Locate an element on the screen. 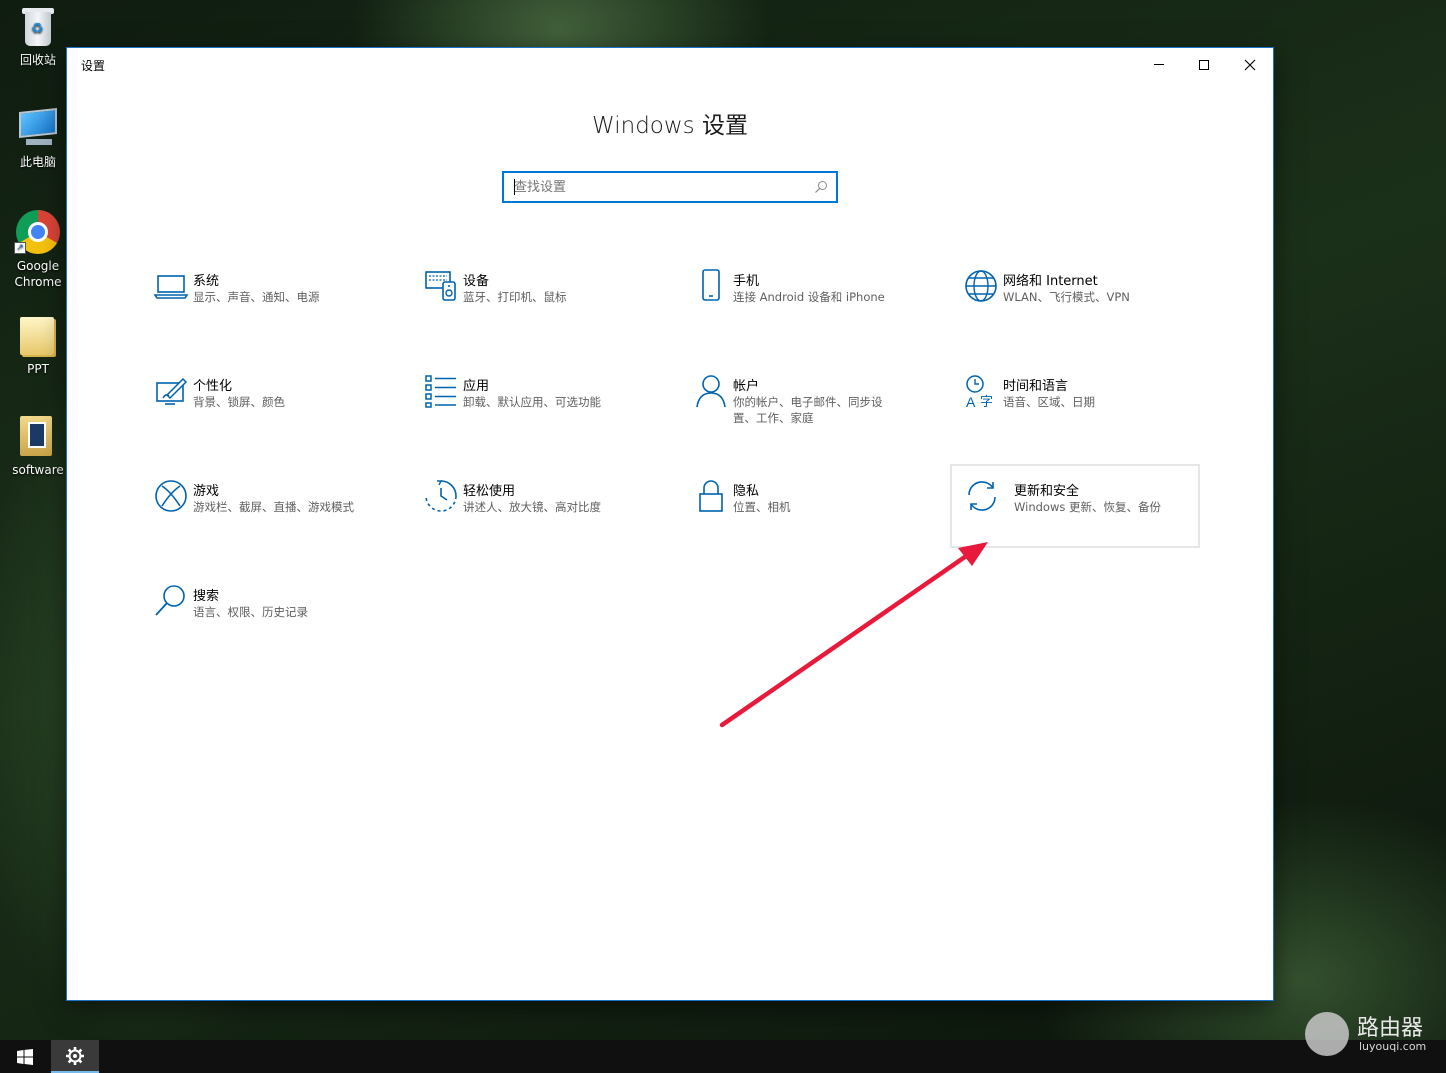 This screenshot has height=1073, width=1446. close-button is located at coordinates (1250, 64).